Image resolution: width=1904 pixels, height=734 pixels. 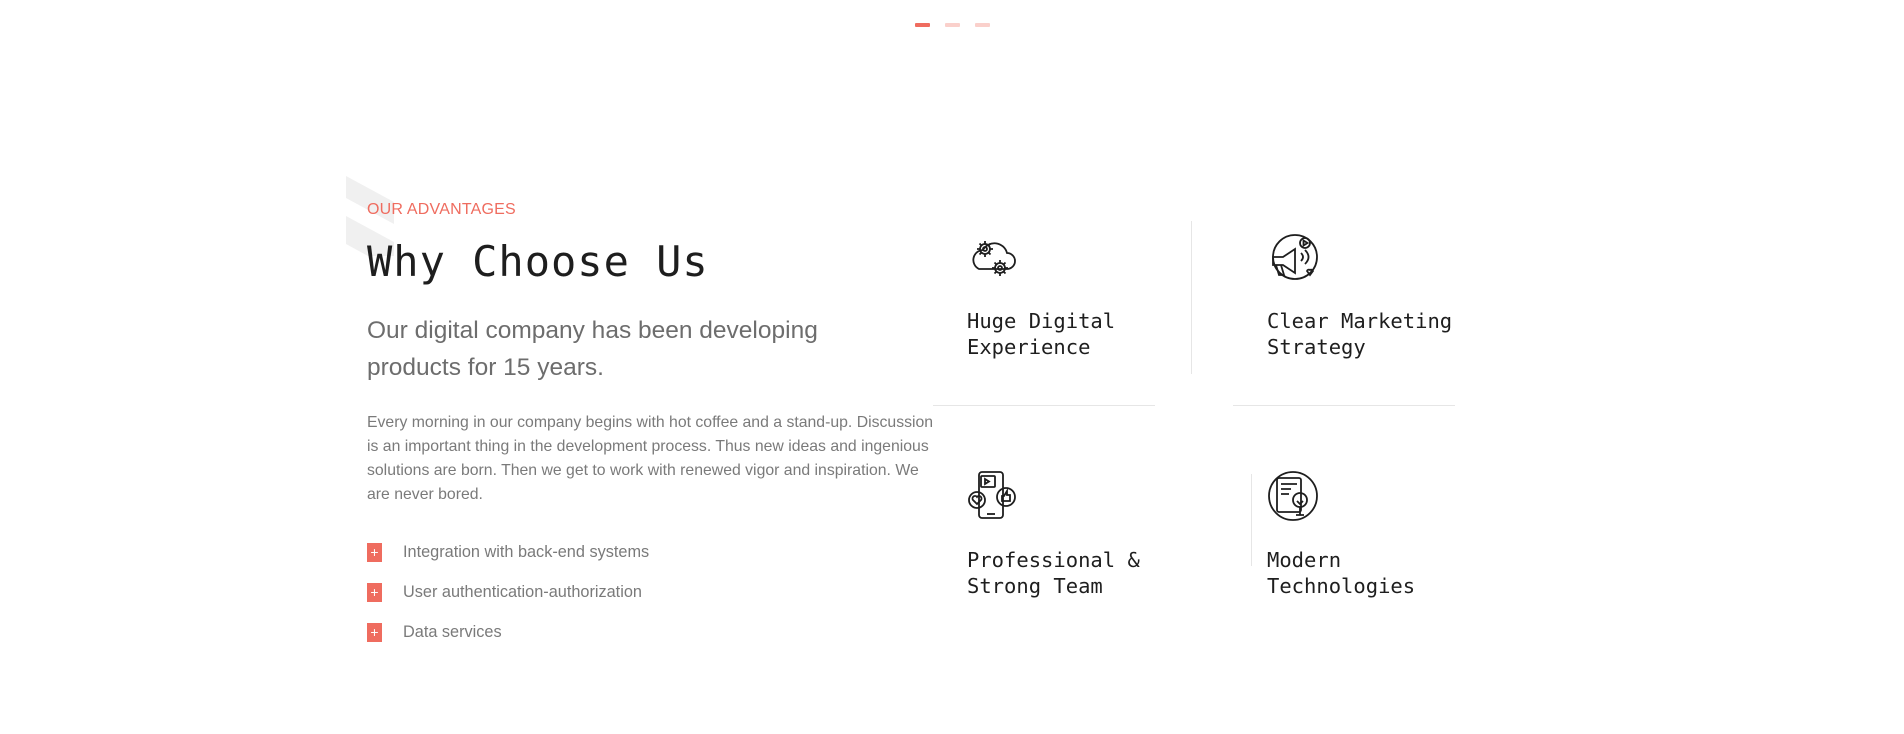 What do you see at coordinates (522, 591) in the screenshot?
I see `feature-label: User authentication-authorization` at bounding box center [522, 591].